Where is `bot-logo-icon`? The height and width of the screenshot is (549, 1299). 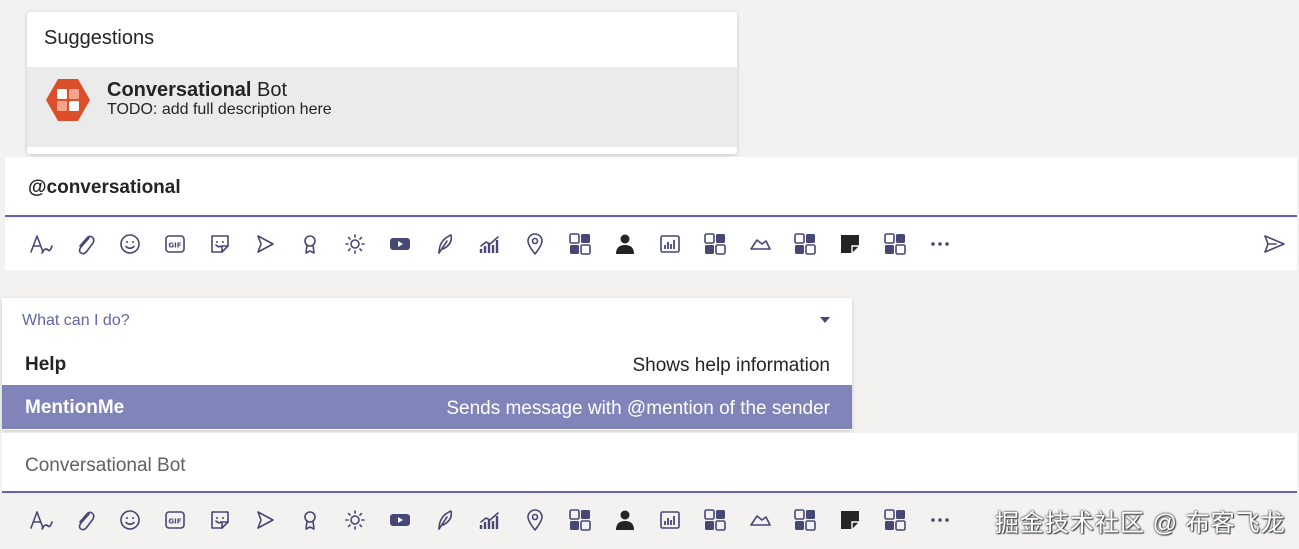
bot-logo-icon is located at coordinates (68, 100).